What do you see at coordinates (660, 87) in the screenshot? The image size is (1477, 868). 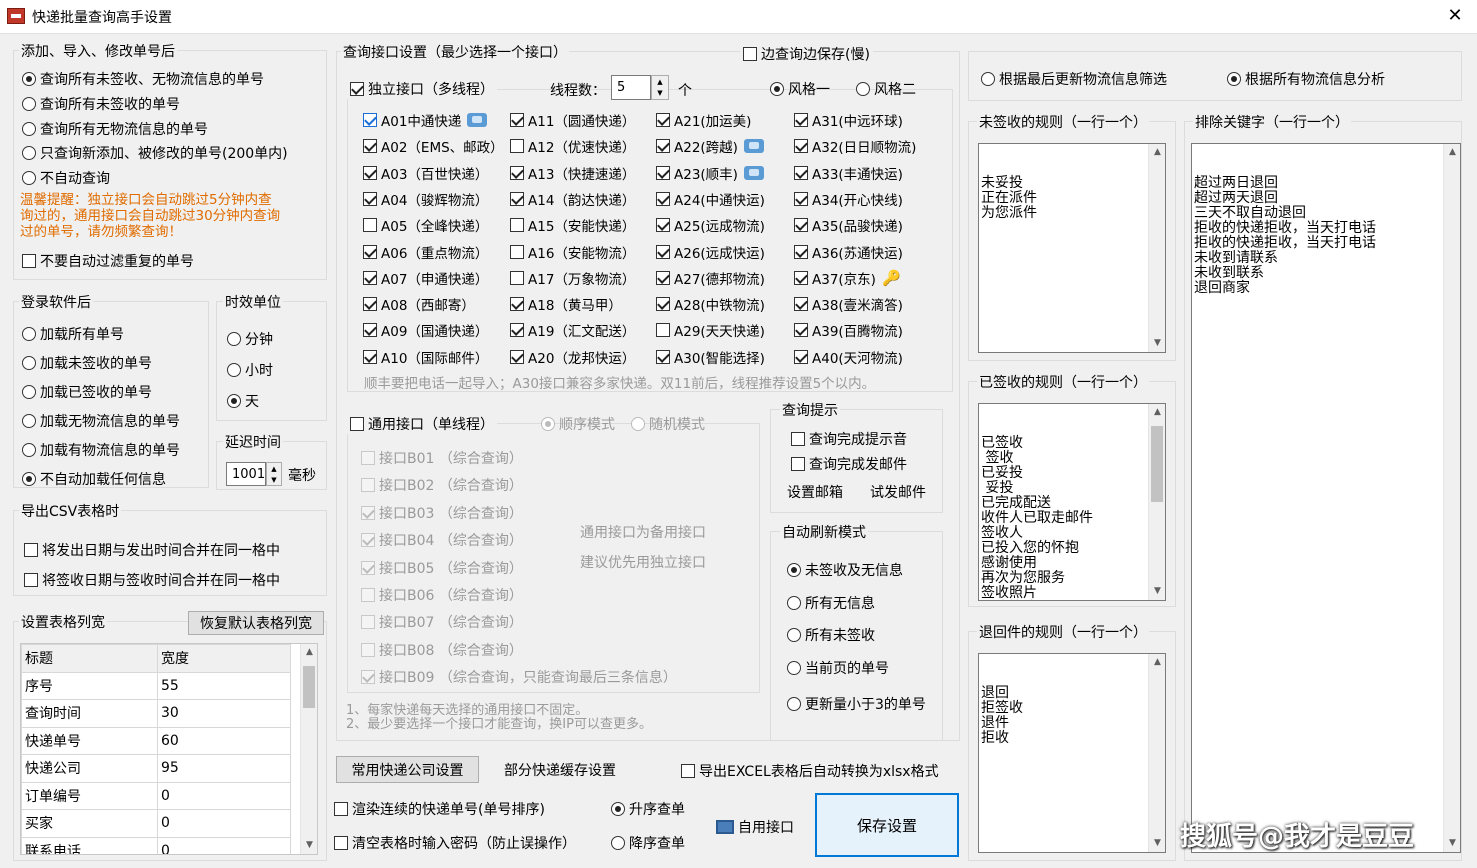 I see `threads-spinner: ▲ ▼` at bounding box center [660, 87].